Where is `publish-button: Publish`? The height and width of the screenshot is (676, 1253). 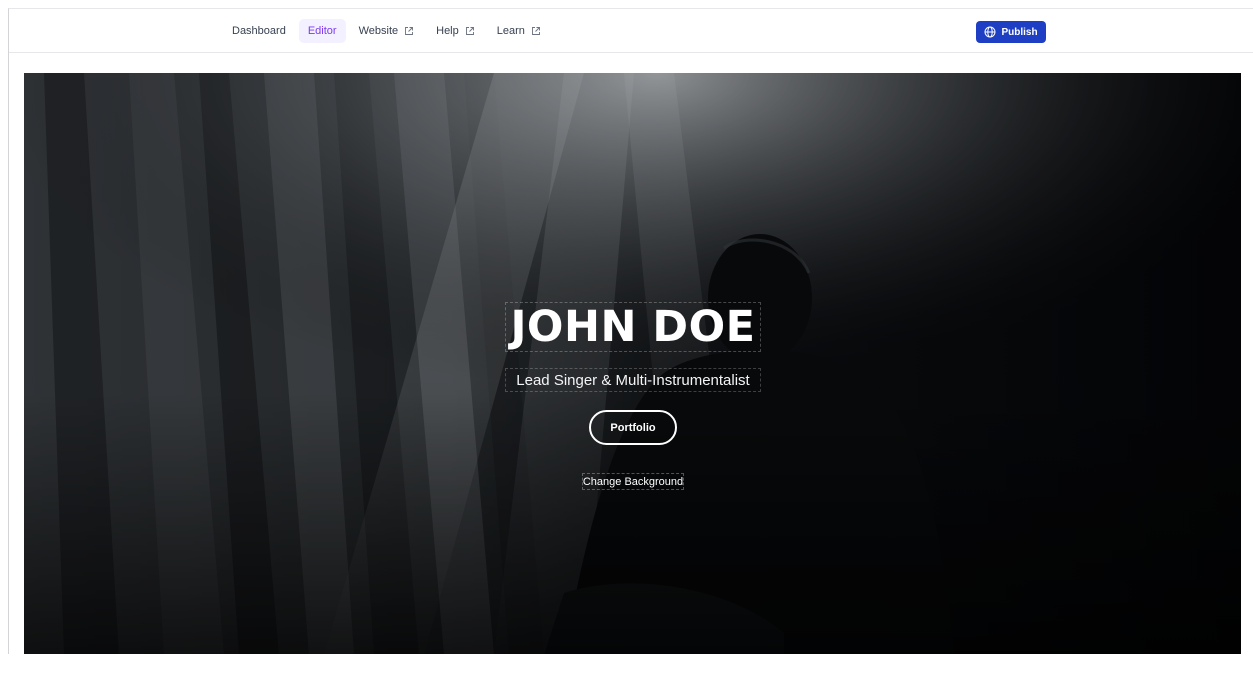 publish-button: Publish is located at coordinates (1011, 32).